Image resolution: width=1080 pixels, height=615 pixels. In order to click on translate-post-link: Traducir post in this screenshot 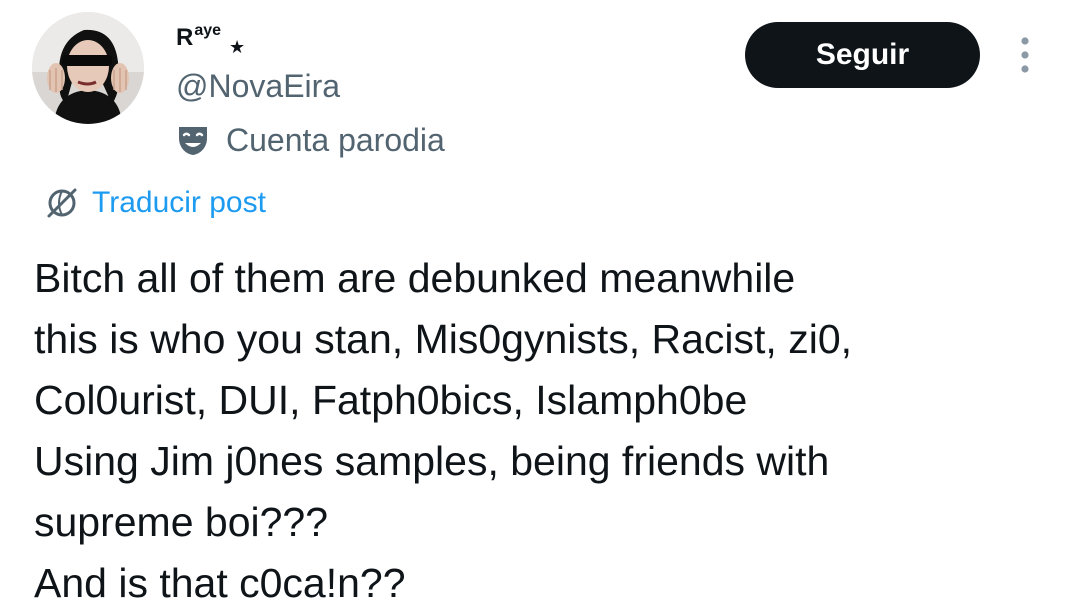, I will do `click(155, 203)`.